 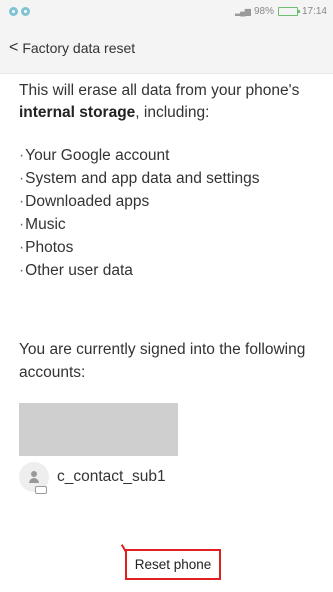 What do you see at coordinates (263, 11) in the screenshot?
I see `battery-percent: 98%` at bounding box center [263, 11].